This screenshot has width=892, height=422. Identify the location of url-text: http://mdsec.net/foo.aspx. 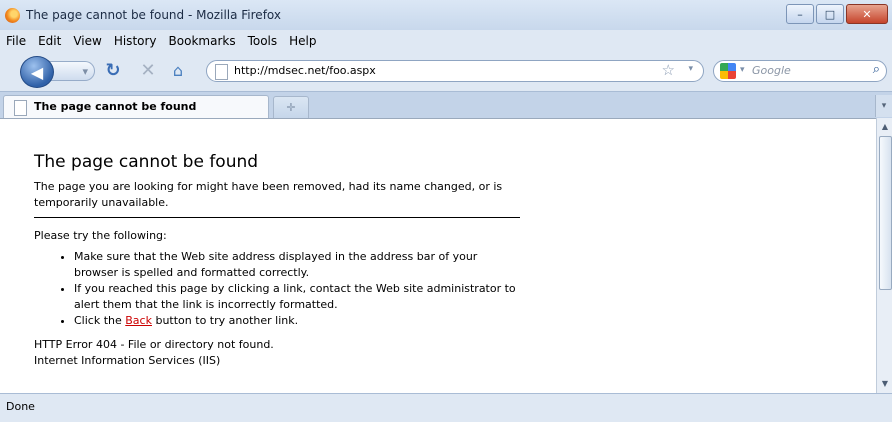
(305, 70).